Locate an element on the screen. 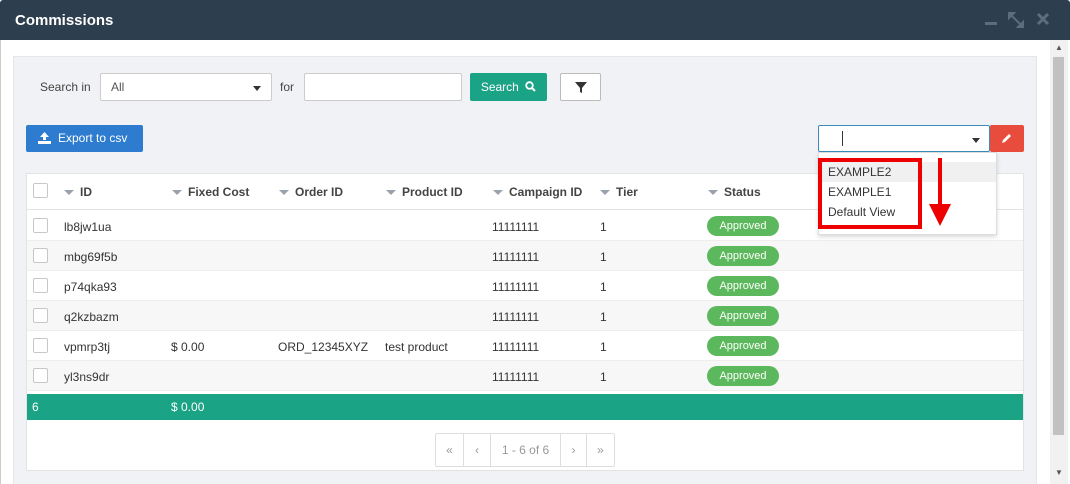 The height and width of the screenshot is (484, 1070). maximize-icon is located at coordinates (1016, 20).